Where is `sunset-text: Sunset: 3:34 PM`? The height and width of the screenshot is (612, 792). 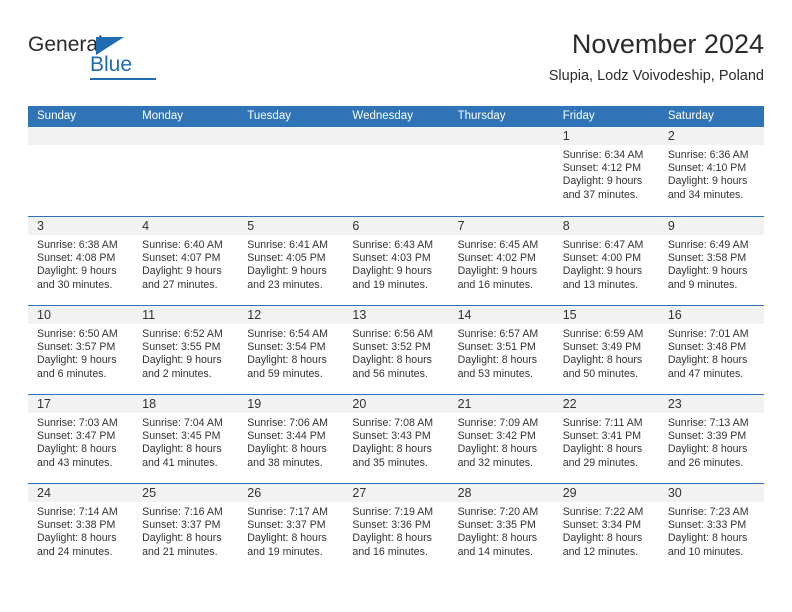
sunset-text: Sunset: 3:34 PM is located at coordinates (602, 525).